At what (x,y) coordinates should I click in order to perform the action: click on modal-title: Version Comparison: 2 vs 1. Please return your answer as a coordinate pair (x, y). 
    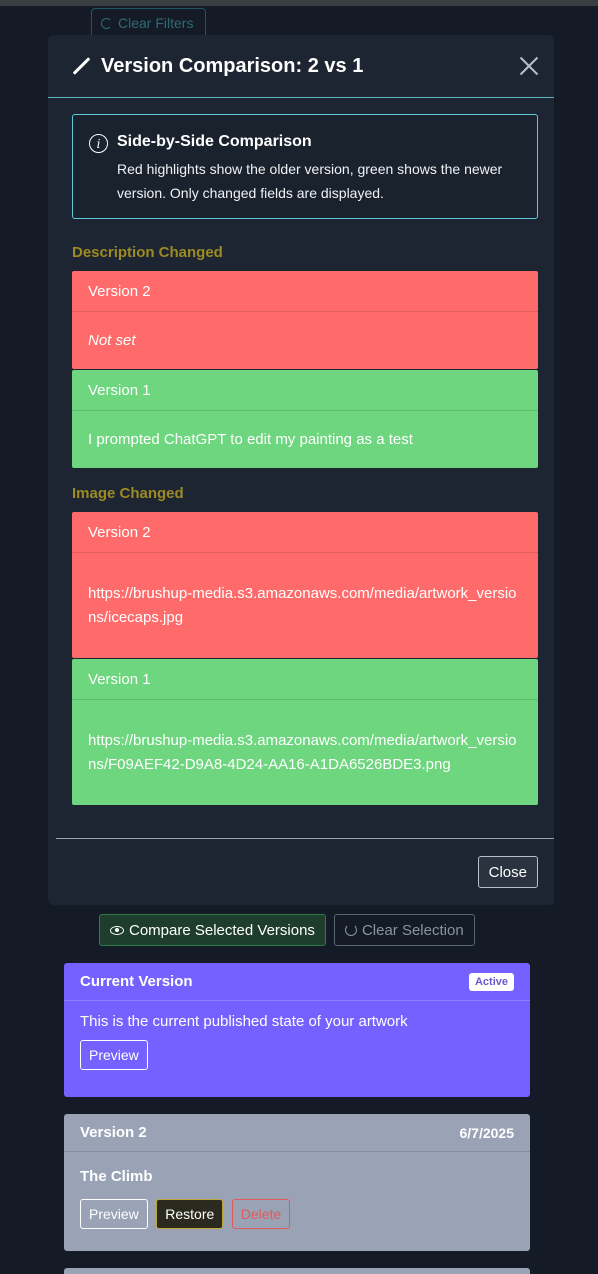
    Looking at the image, I should click on (232, 65).